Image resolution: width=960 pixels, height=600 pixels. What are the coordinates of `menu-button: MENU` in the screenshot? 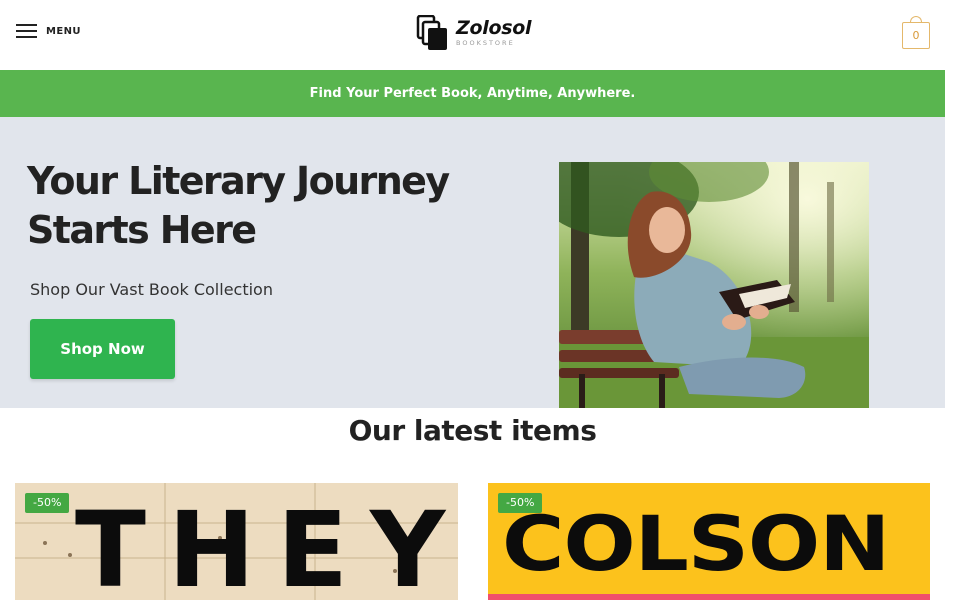 It's located at (48, 31).